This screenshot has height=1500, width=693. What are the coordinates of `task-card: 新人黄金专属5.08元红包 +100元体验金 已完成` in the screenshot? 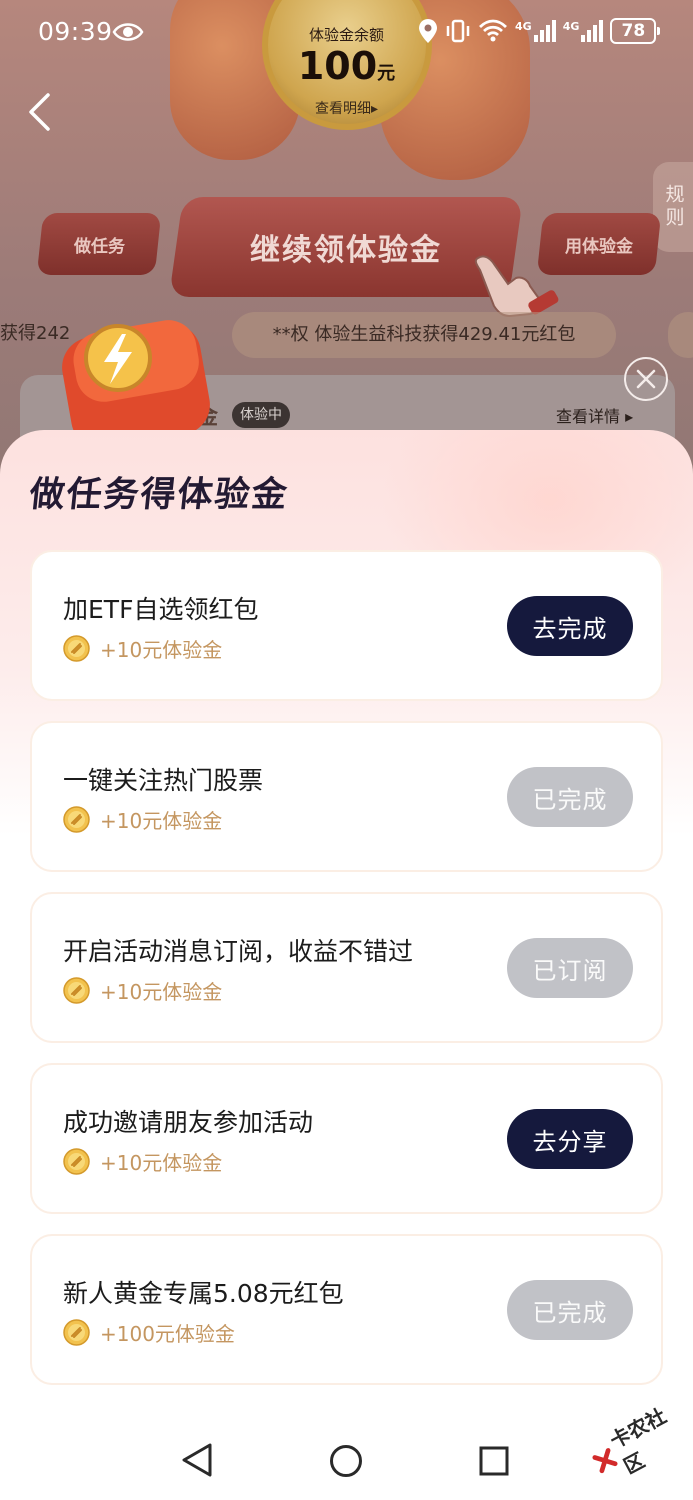 It's located at (346, 1309).